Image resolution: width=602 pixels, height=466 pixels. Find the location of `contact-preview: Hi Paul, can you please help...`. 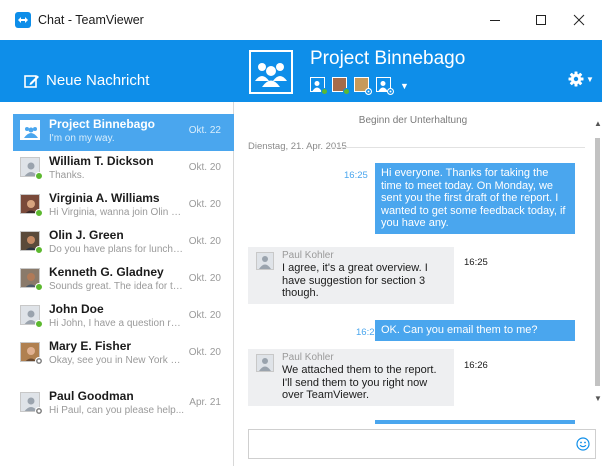

contact-preview: Hi Paul, can you please help... is located at coordinates (117, 410).